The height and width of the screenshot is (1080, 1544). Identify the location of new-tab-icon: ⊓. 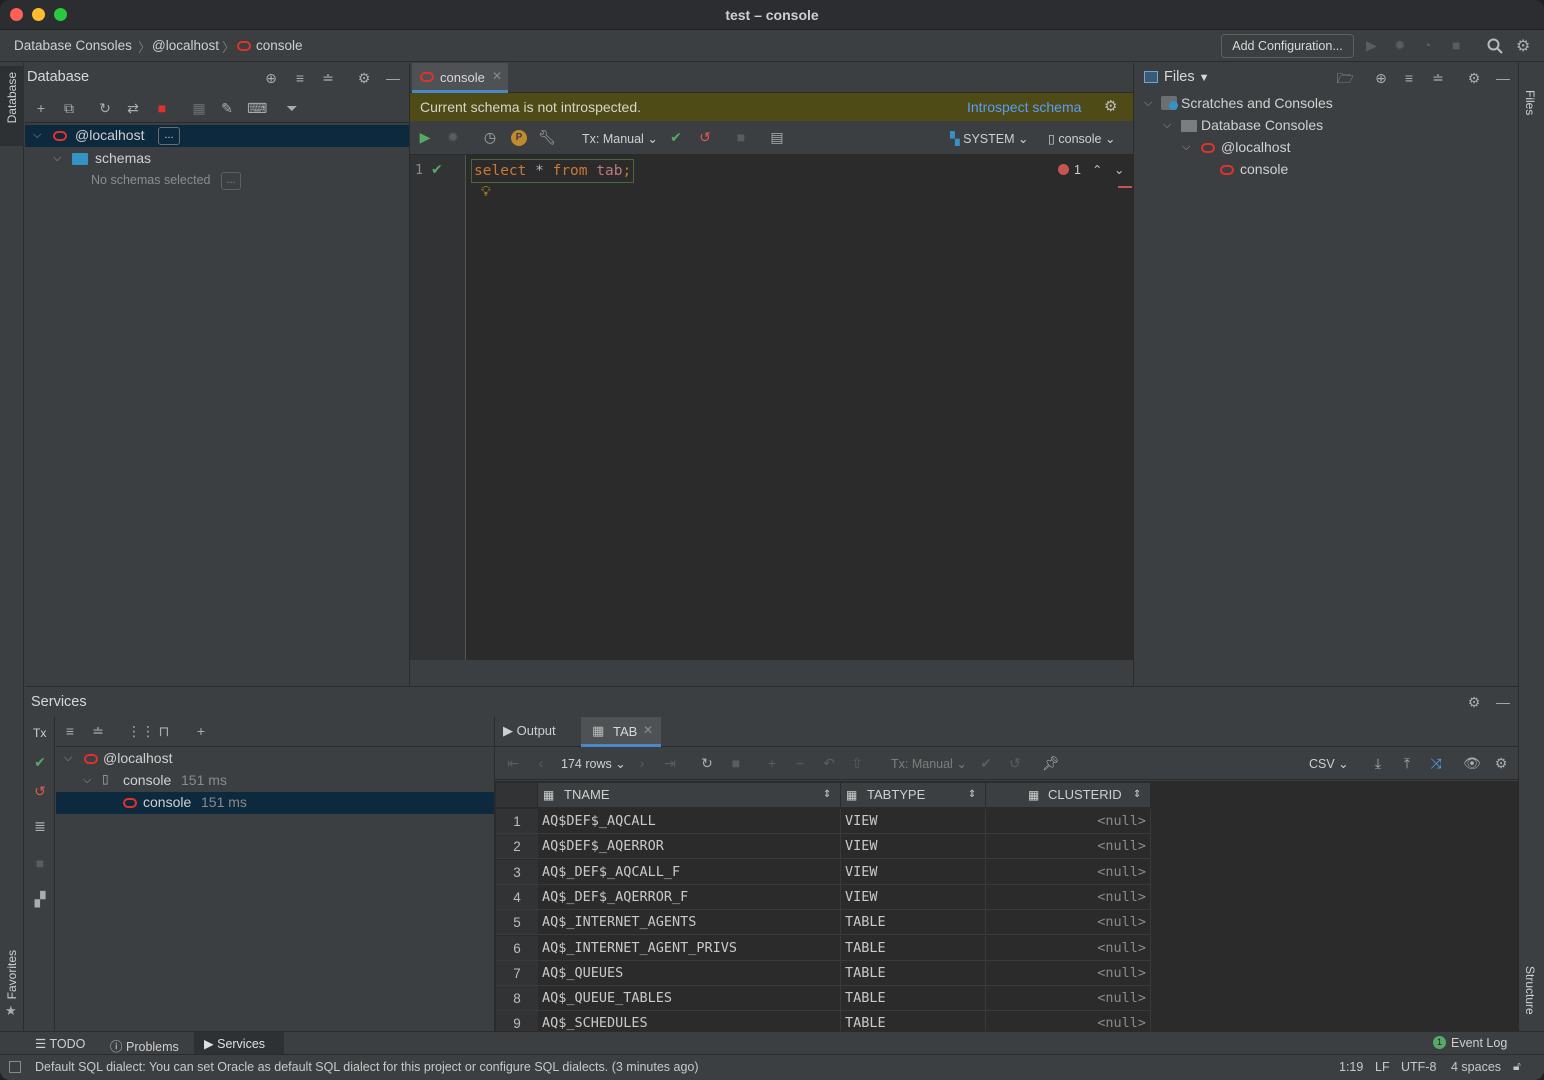
(164, 731).